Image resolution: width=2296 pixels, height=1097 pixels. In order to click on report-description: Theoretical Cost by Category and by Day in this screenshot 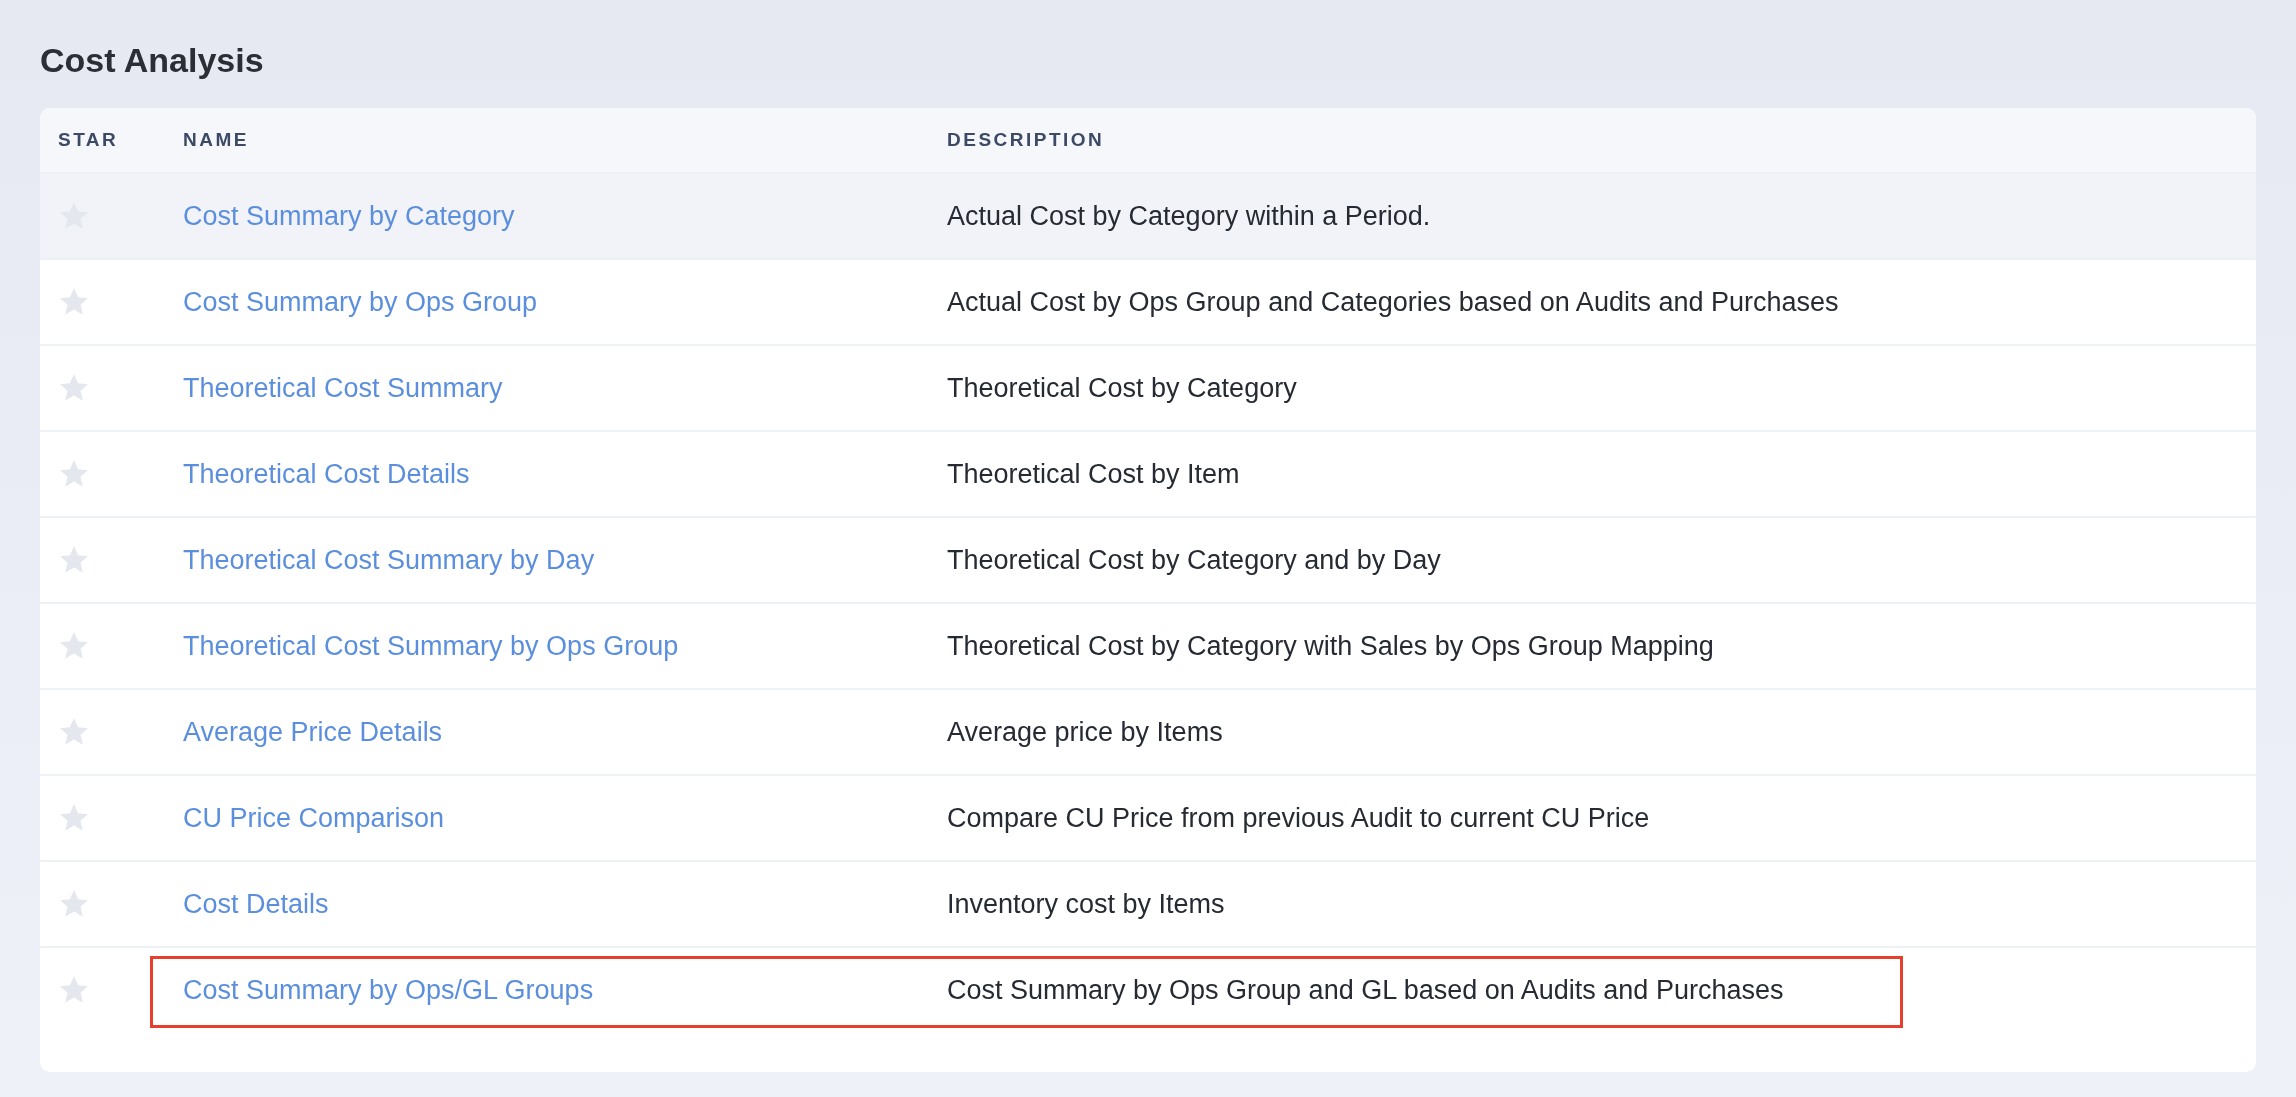, I will do `click(1194, 560)`.